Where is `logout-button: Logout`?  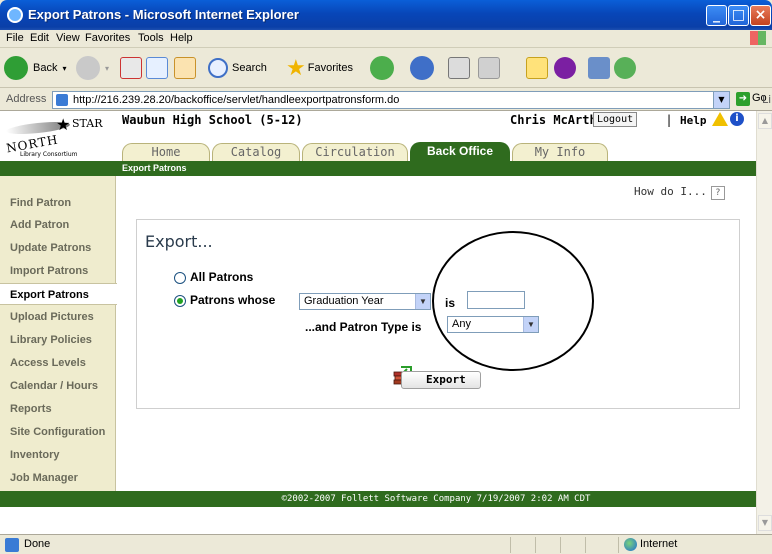
logout-button: Logout is located at coordinates (615, 119).